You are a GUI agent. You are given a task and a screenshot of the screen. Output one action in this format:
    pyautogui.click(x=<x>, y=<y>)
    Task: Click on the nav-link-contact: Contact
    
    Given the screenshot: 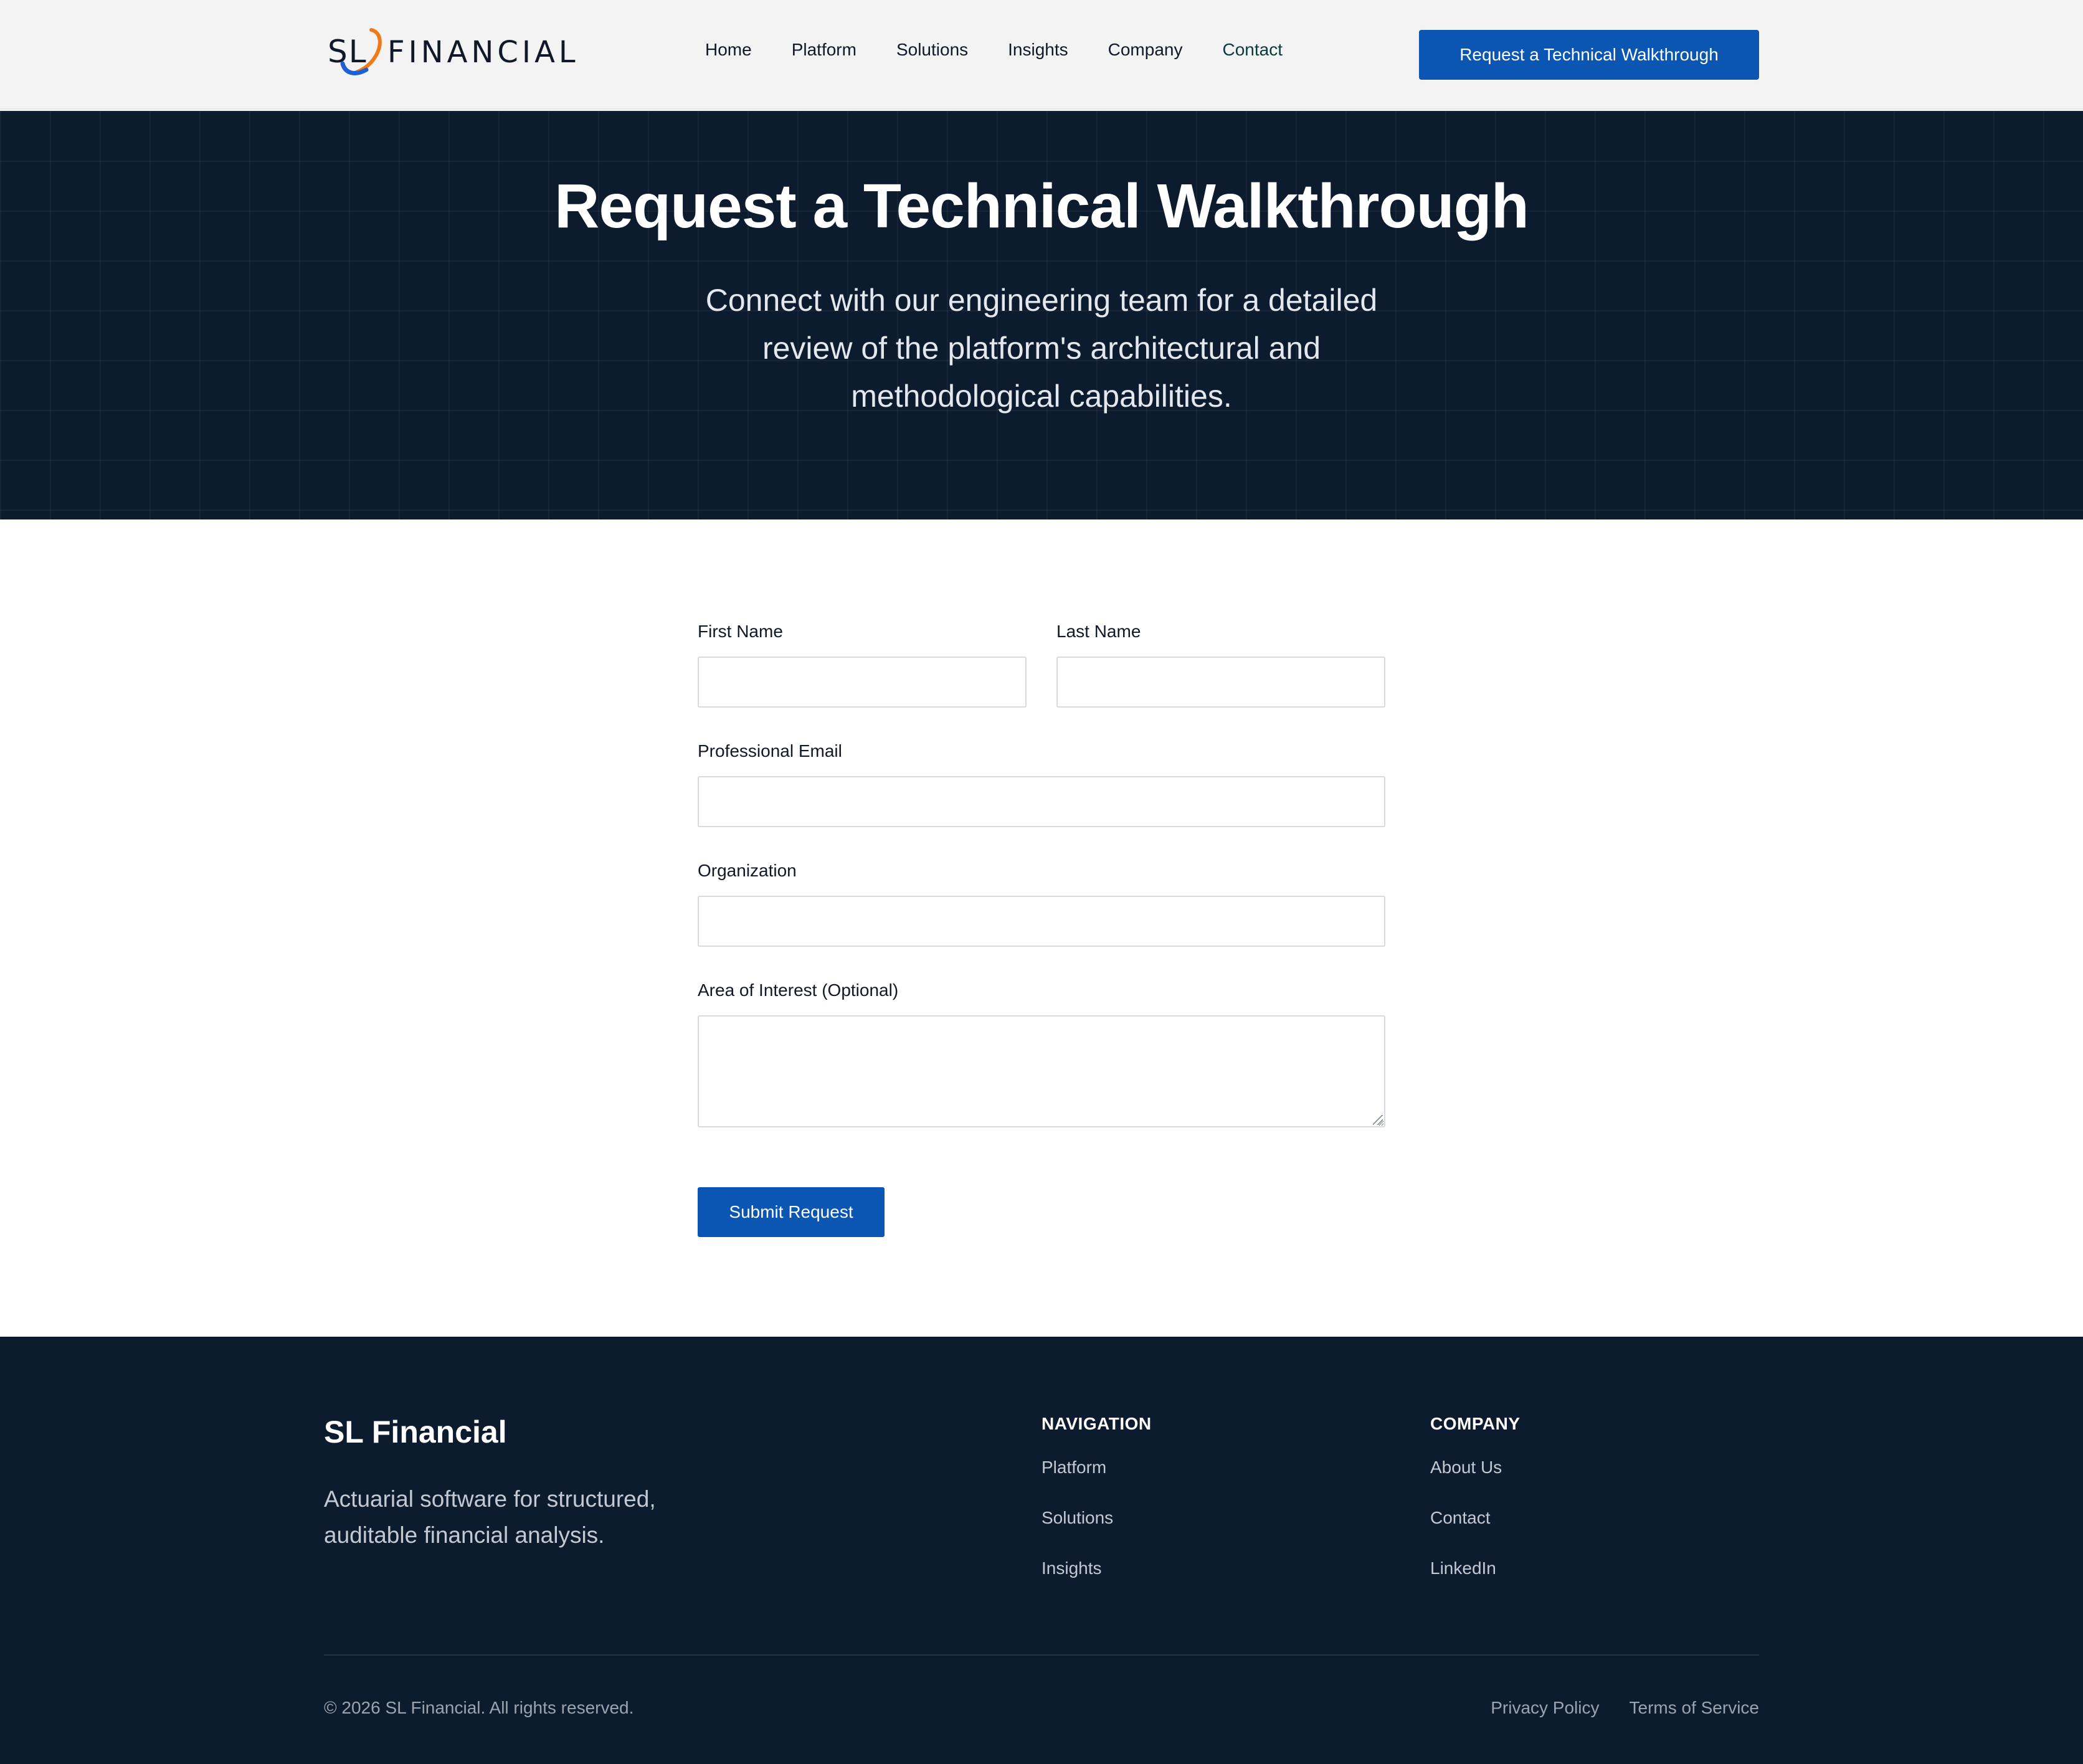 What is the action you would take?
    pyautogui.click(x=1253, y=50)
    